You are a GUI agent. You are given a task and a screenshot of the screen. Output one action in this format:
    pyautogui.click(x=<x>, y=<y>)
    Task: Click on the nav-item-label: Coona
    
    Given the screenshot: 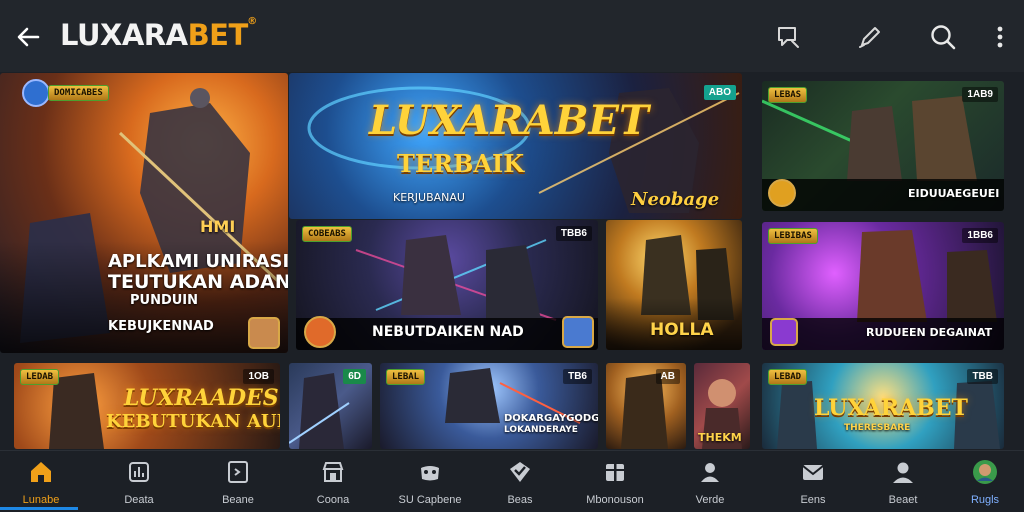 What is the action you would take?
    pyautogui.click(x=333, y=500)
    